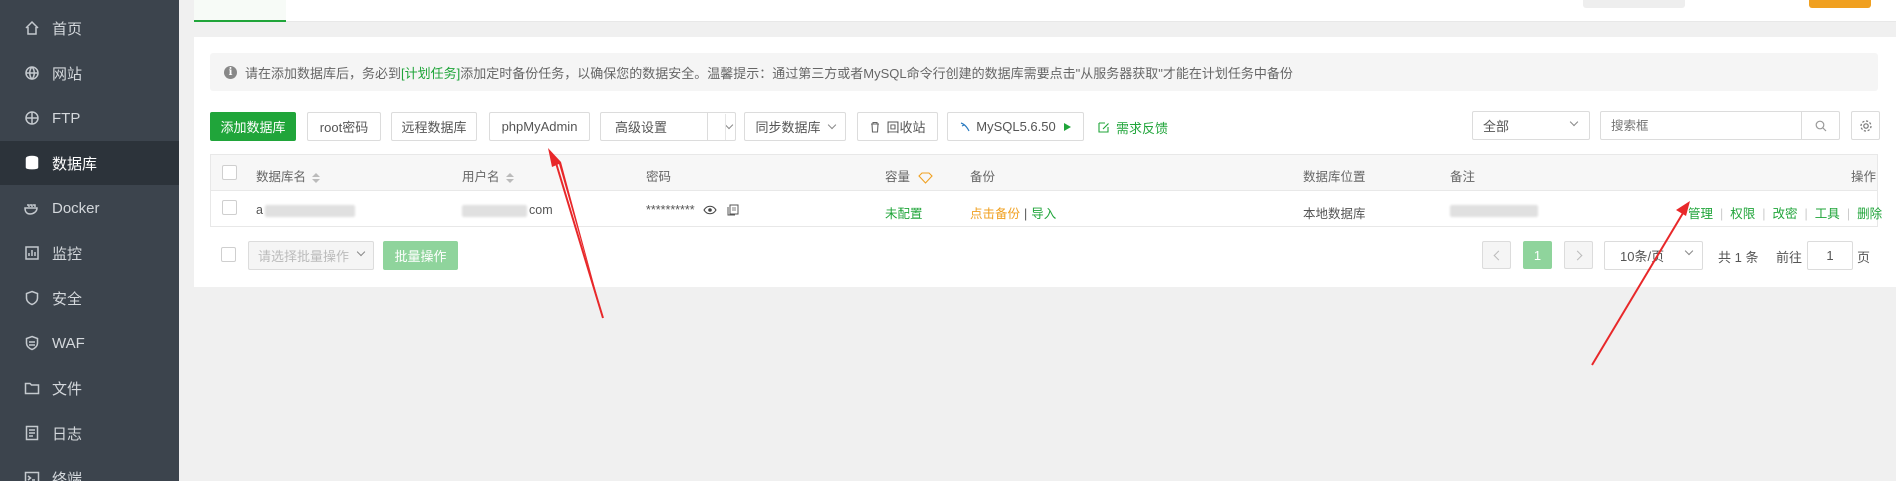 The image size is (1896, 481). Describe the element at coordinates (1830, 255) in the screenshot. I see `goto-page-input: 1` at that location.